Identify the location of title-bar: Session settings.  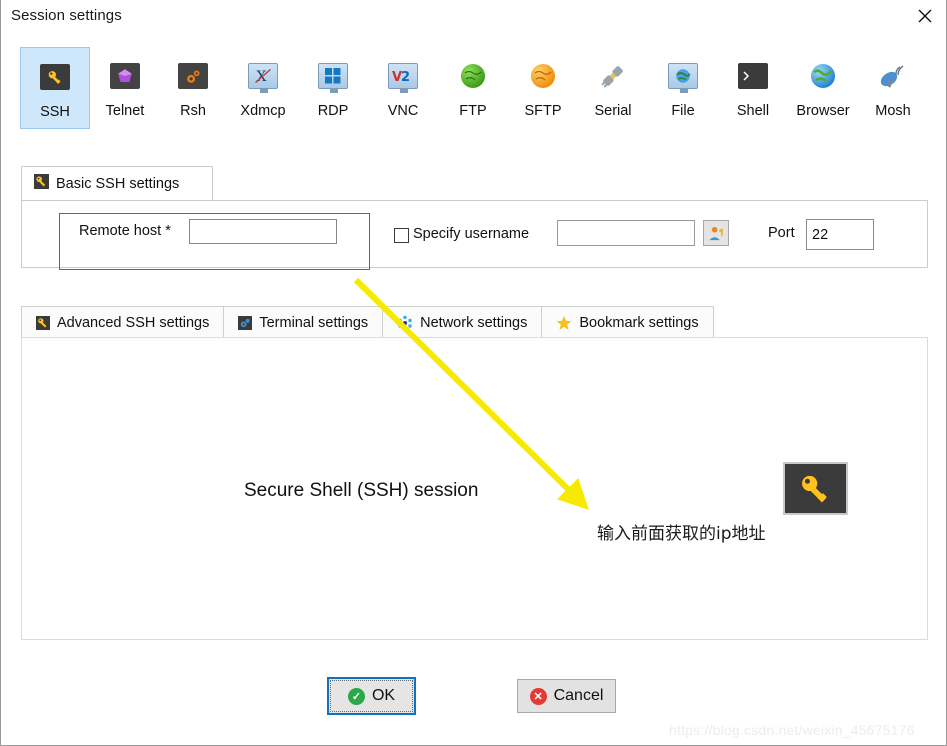
(473, 17).